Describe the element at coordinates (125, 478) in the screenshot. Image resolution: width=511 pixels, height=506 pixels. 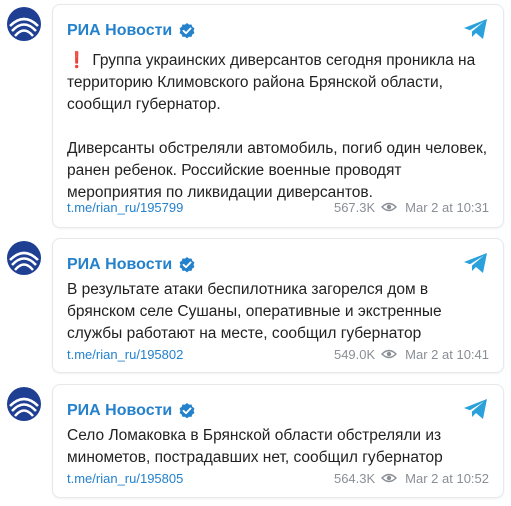
I see `post-link: t.me/rian_ru/195805` at that location.